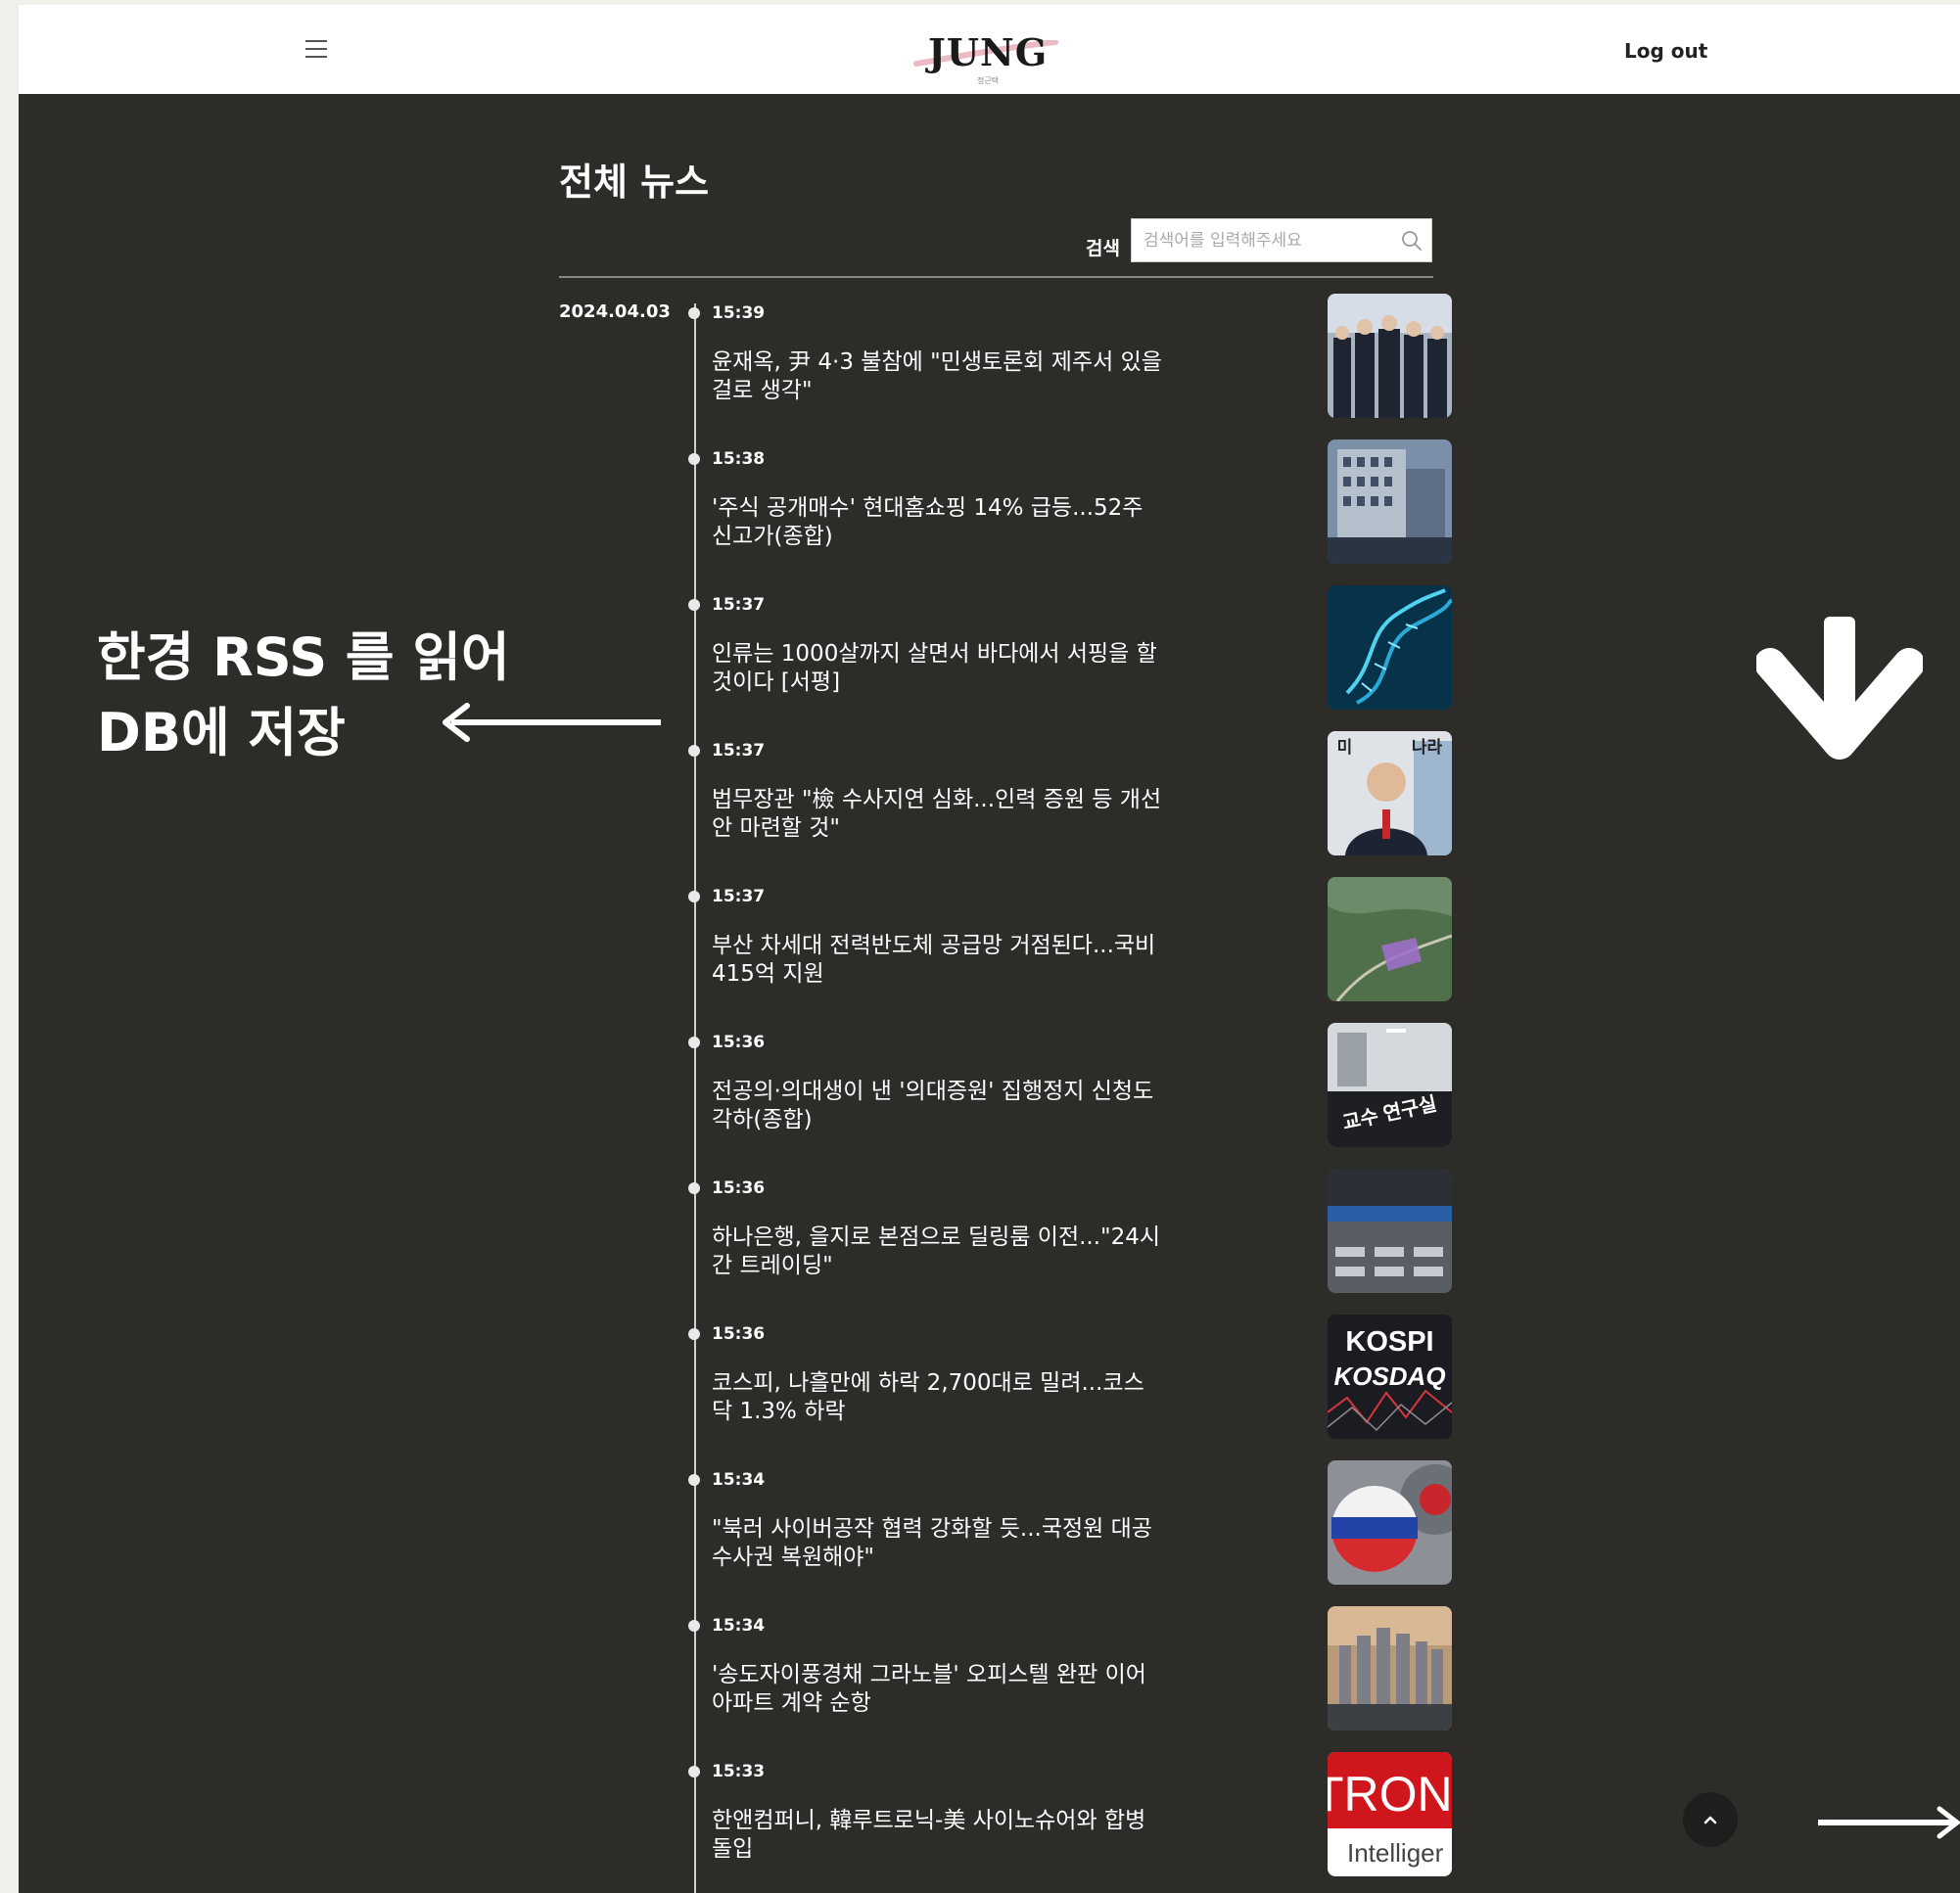 Image resolution: width=1960 pixels, height=1893 pixels. What do you see at coordinates (937, 1689) in the screenshot?
I see `news-headline: '송도자이풍경채 그라노블' 오피스텔 완판 이어 아파트 계약 순항` at bounding box center [937, 1689].